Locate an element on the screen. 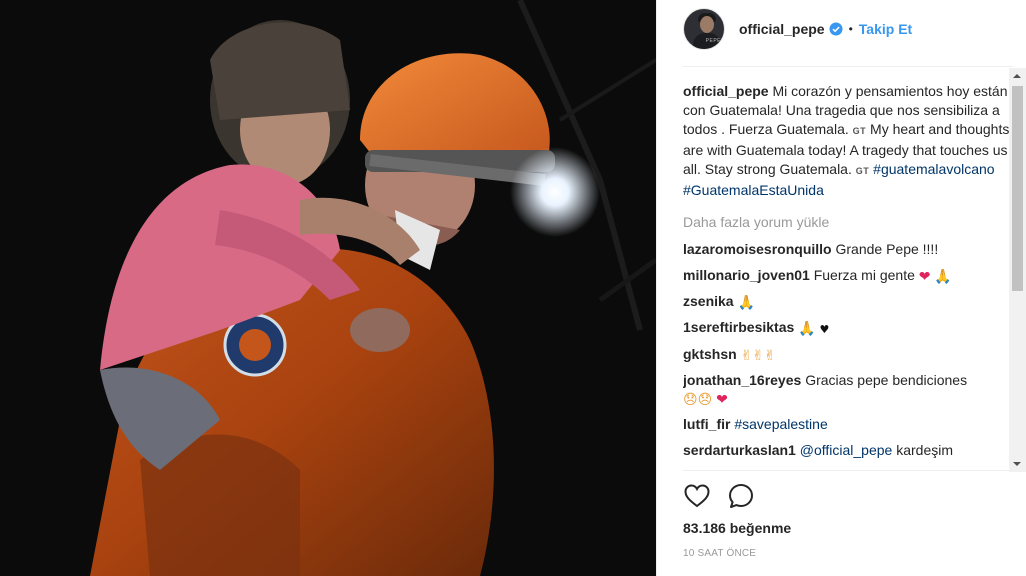 This screenshot has height=576, width=1026. comment-row: lazaromoisesronquillo Grande Pepe !!!! is located at coordinates (848, 249).